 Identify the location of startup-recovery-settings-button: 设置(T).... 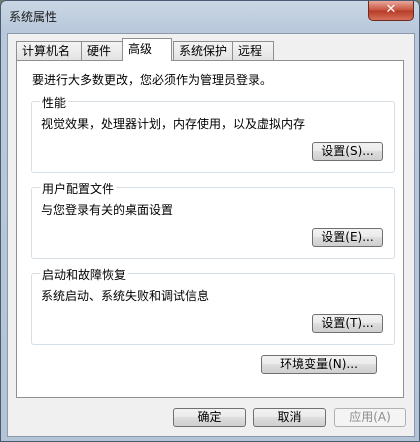
(347, 323).